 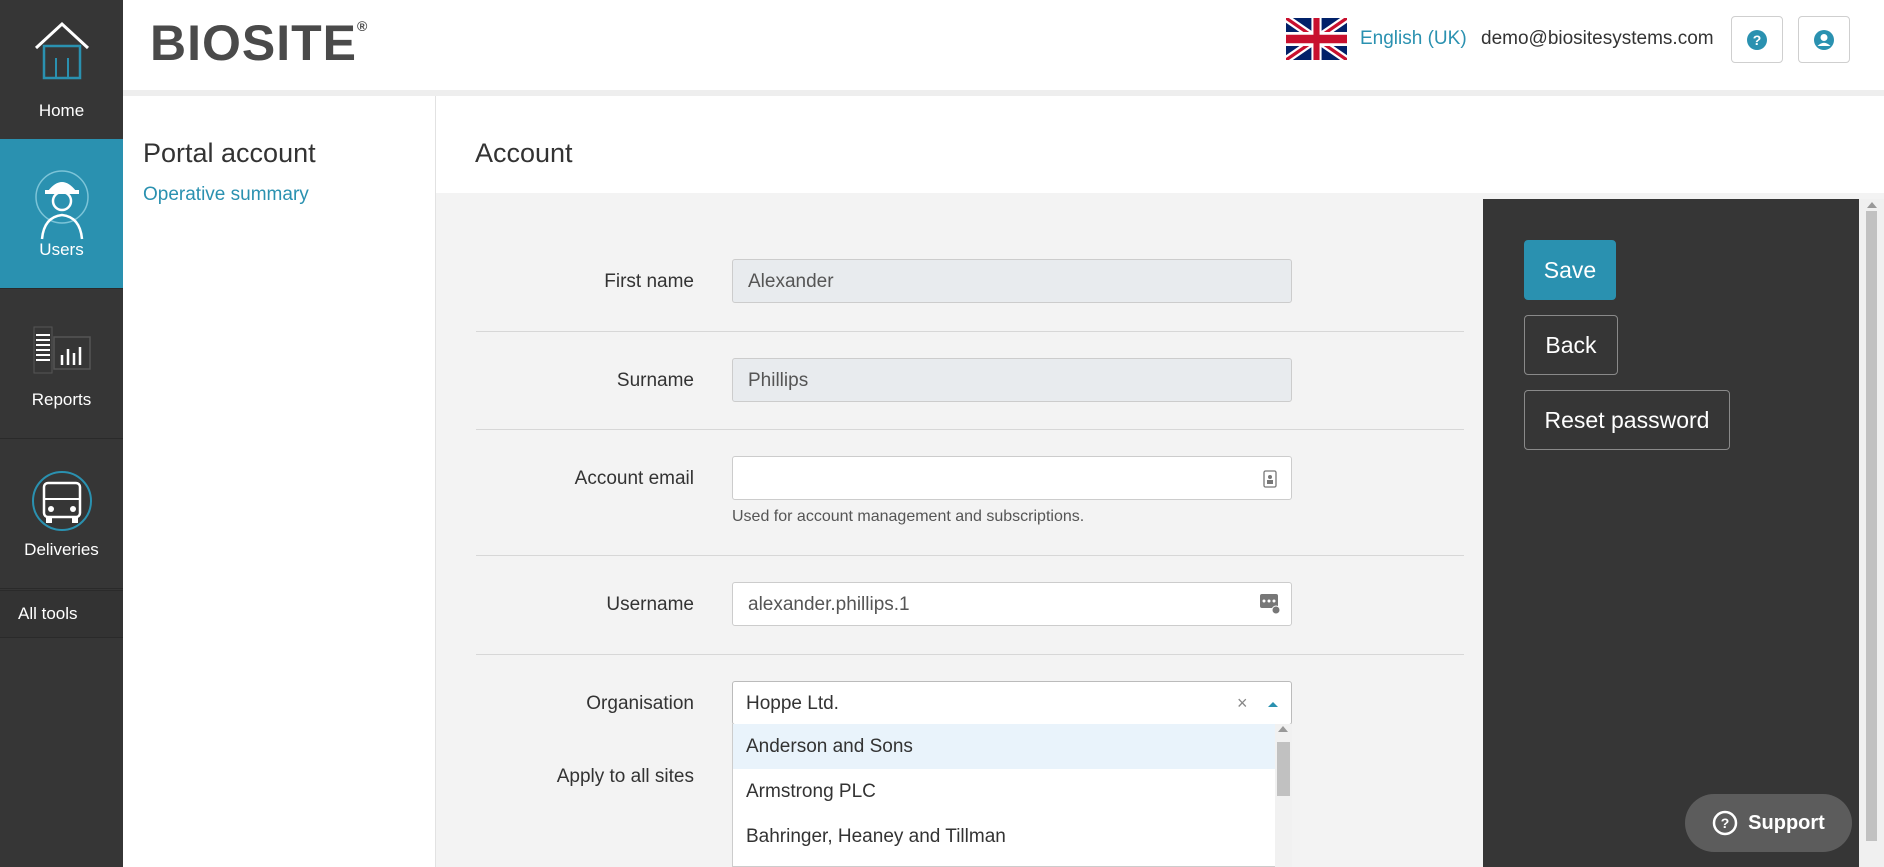 What do you see at coordinates (1571, 345) in the screenshot?
I see `back-button: Back` at bounding box center [1571, 345].